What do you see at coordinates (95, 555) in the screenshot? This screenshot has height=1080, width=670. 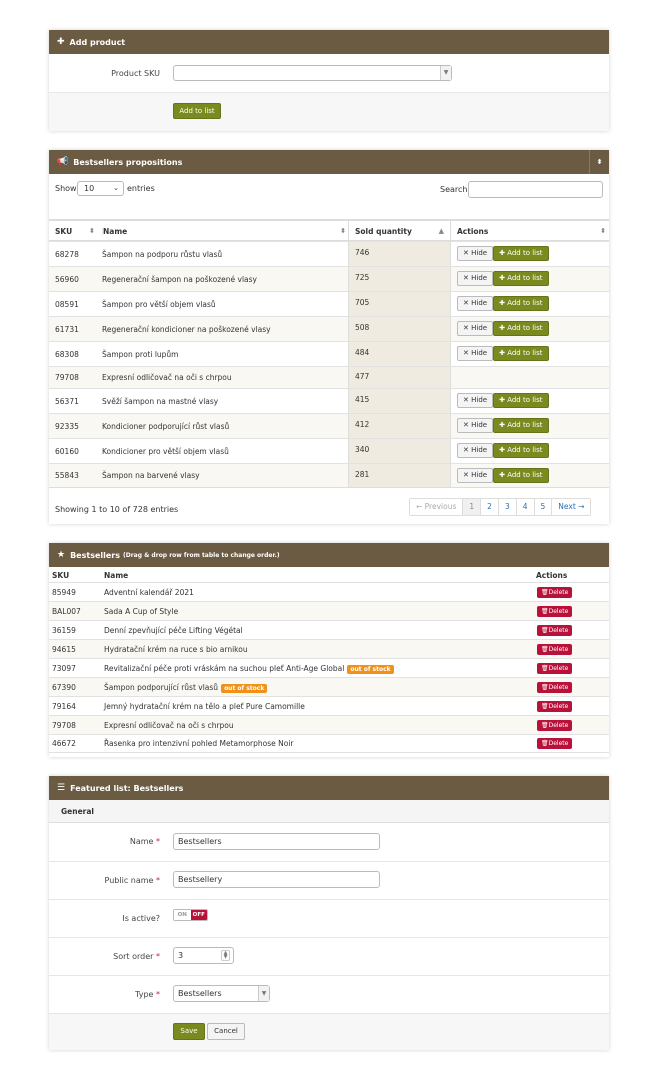 I see `bestsellers-title: Bestsellers` at bounding box center [95, 555].